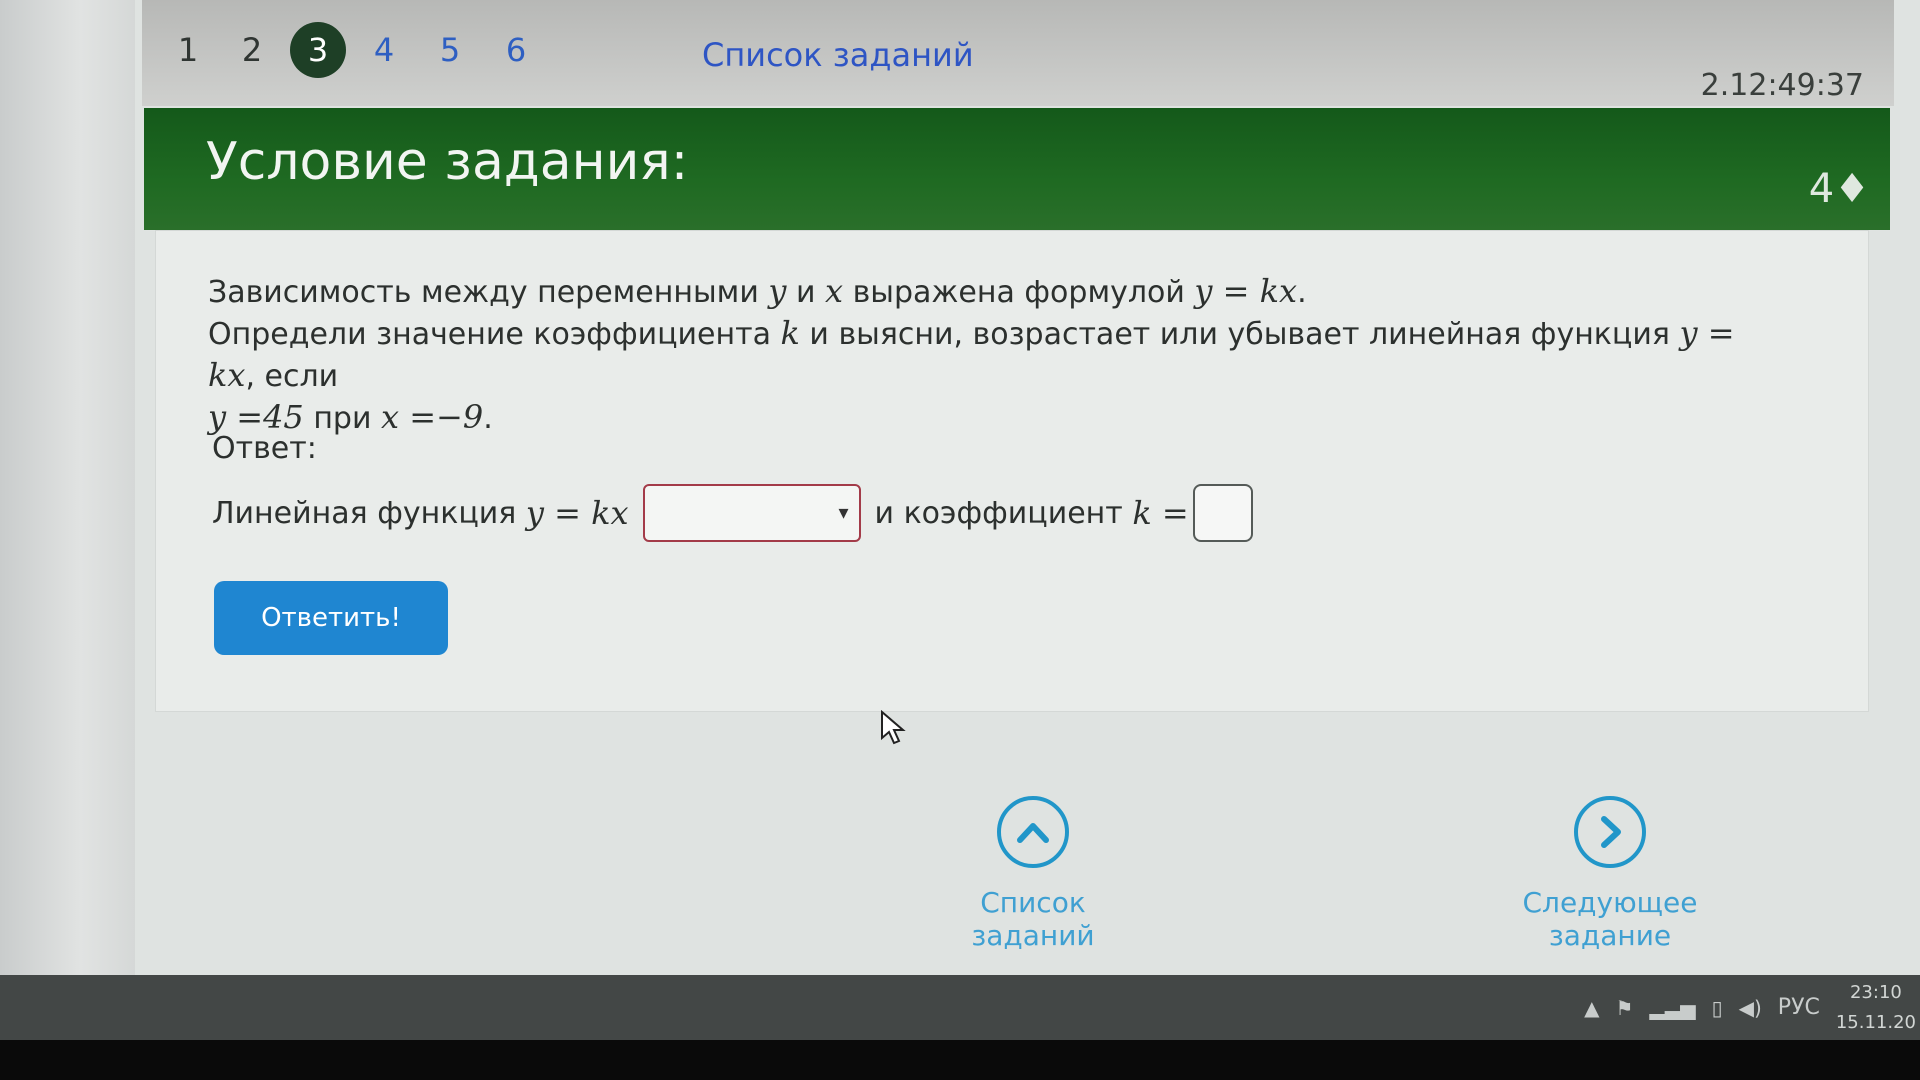  What do you see at coordinates (1591, 1008) in the screenshot?
I see `show-hidden-icons-icon: ▲` at bounding box center [1591, 1008].